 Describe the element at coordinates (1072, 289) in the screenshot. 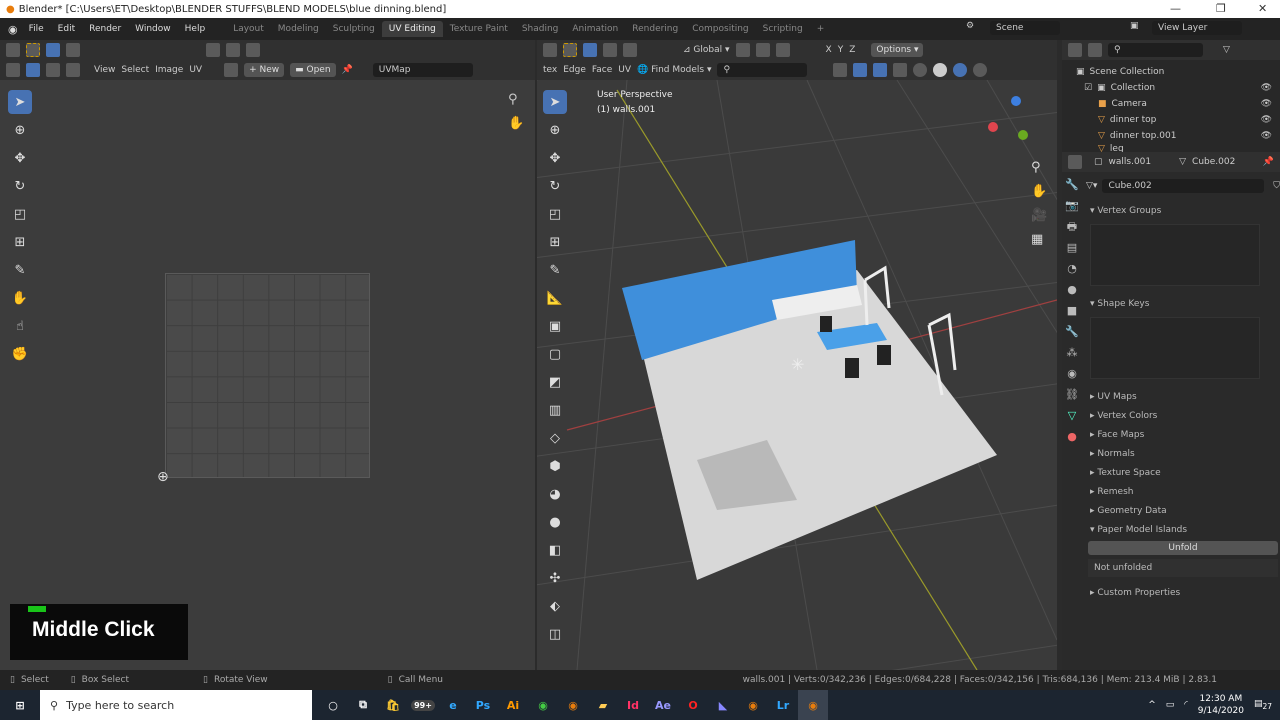

I see `world-tab-icon: ●` at that location.